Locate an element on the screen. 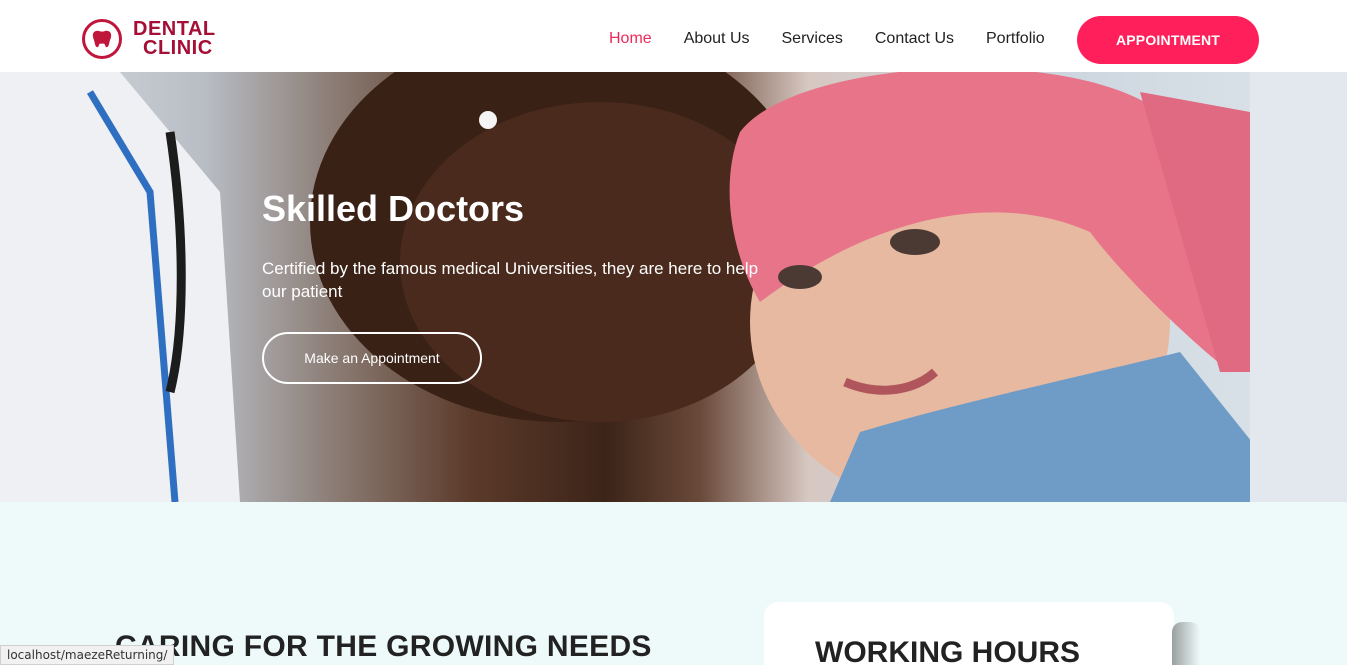  decorative-shadow is located at coordinates (1186, 643).